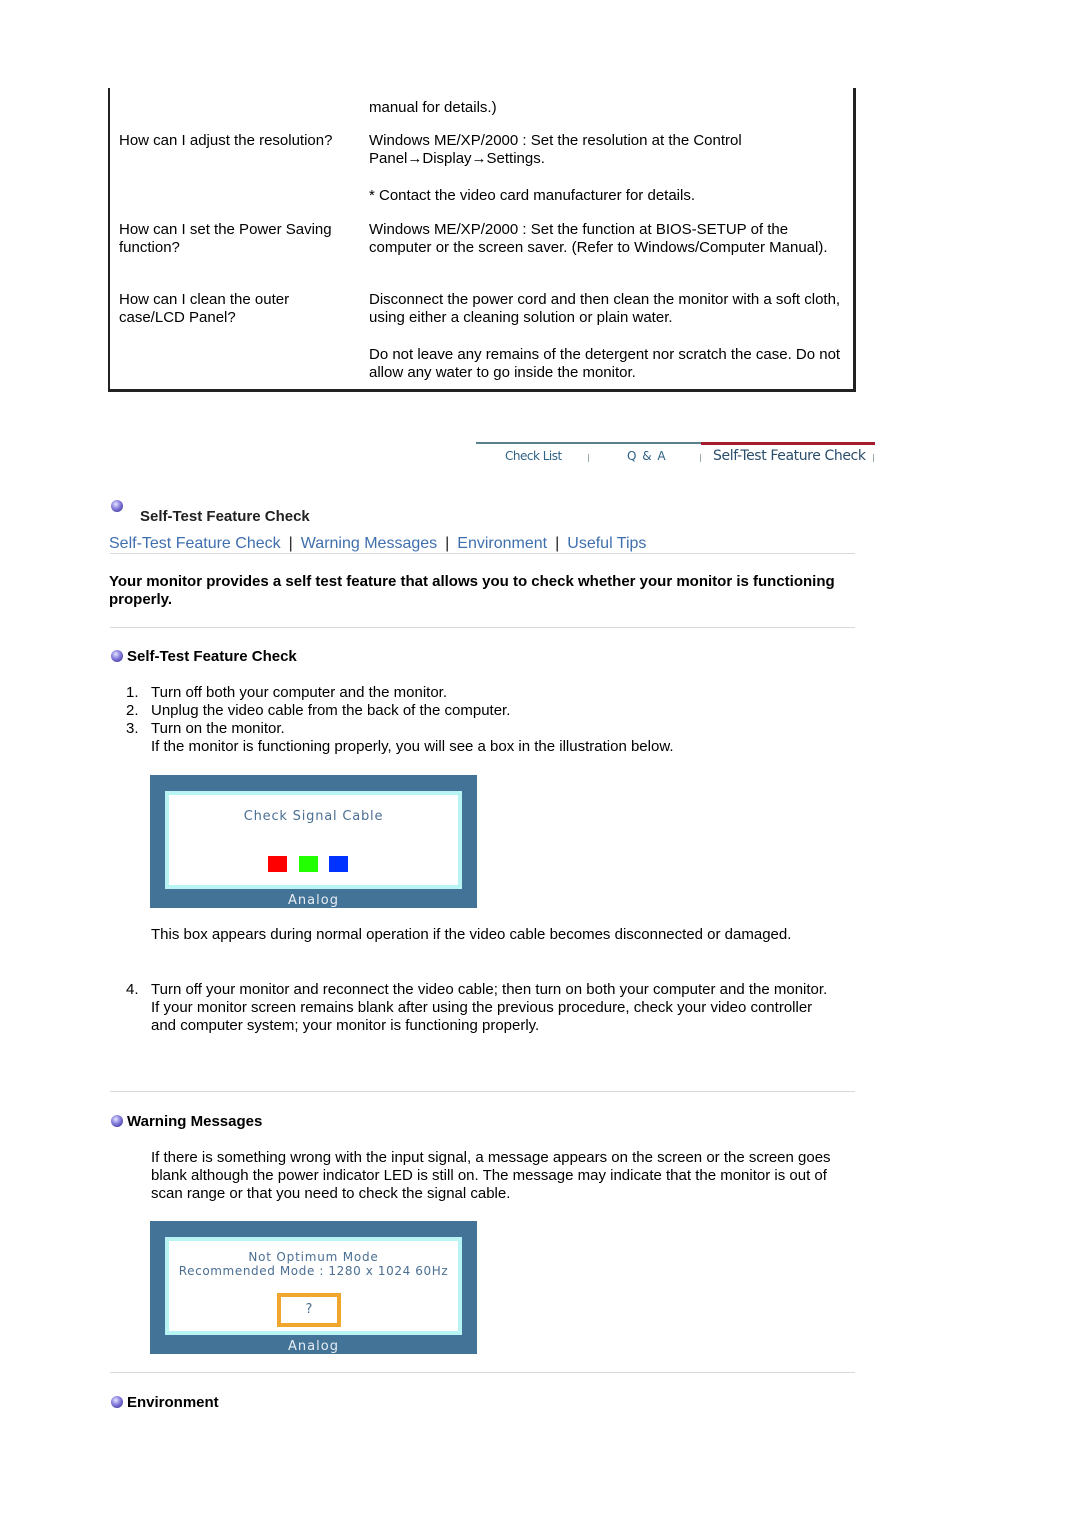  What do you see at coordinates (132, 989) in the screenshot?
I see `step-number: 4.` at bounding box center [132, 989].